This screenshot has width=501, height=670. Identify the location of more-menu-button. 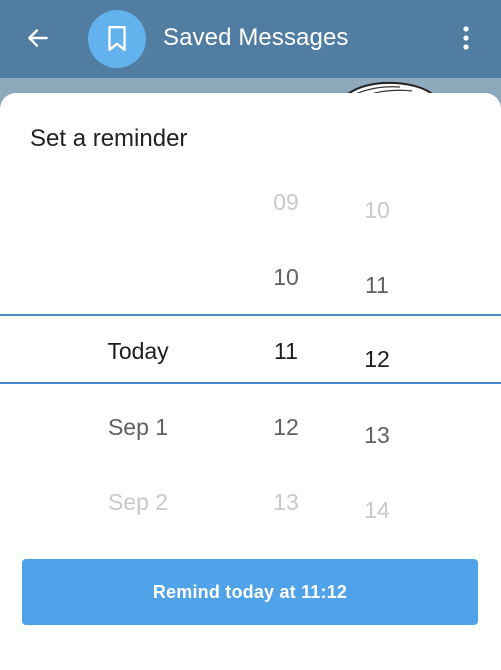
(466, 38).